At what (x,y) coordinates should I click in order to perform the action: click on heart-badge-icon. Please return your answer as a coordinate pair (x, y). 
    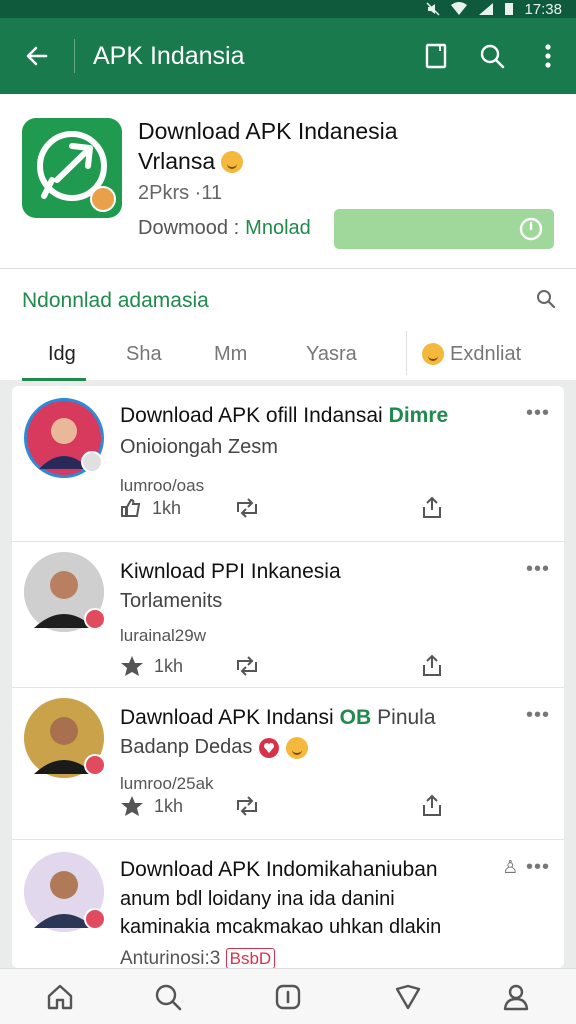
    Looking at the image, I should click on (269, 747).